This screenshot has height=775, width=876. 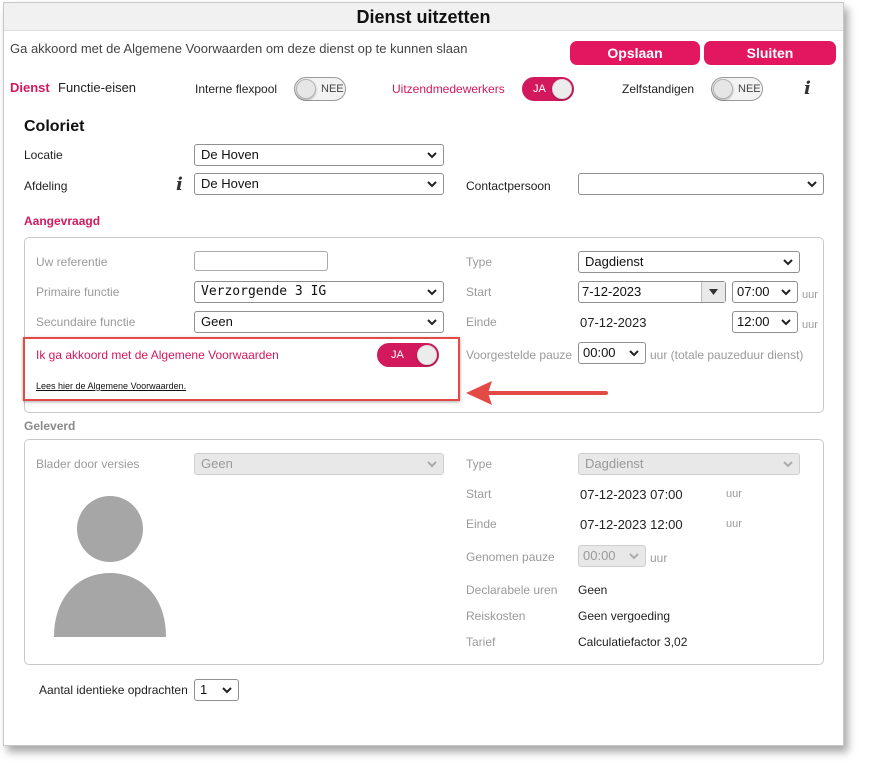 I want to click on date-value: 7-12-2023, so click(x=612, y=291).